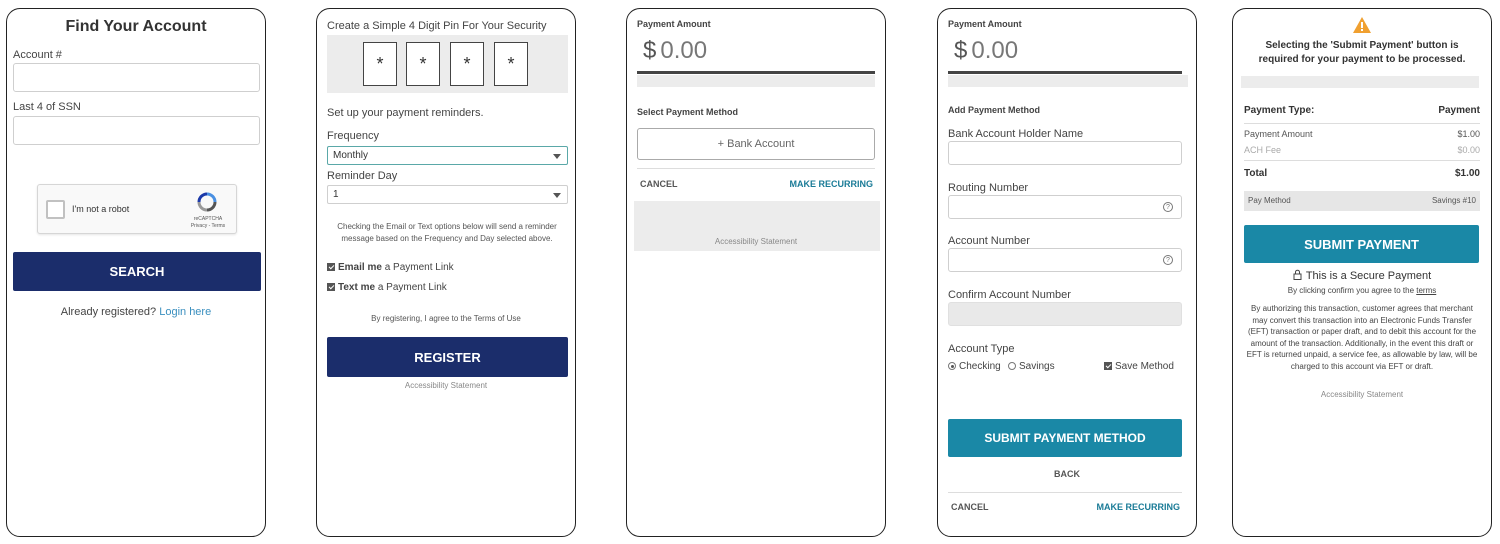  Describe the element at coordinates (185, 312) in the screenshot. I see `login-link: Login here` at that location.